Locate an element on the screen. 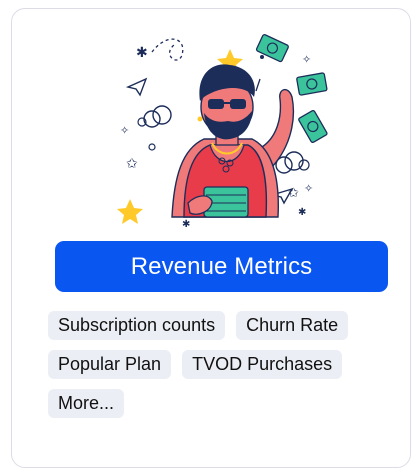 The height and width of the screenshot is (468, 412). tag-popular-plan: Popular Plan is located at coordinates (110, 364).